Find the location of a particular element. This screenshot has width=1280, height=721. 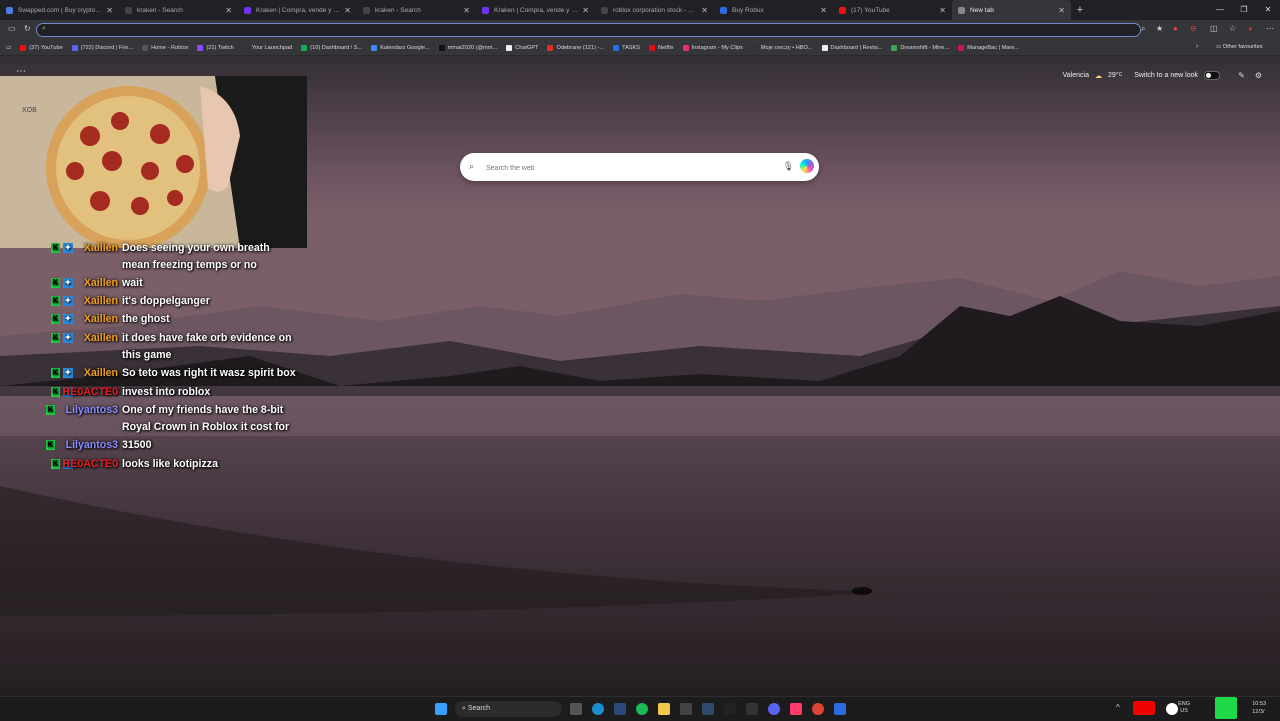

edge-icon is located at coordinates (598, 709).